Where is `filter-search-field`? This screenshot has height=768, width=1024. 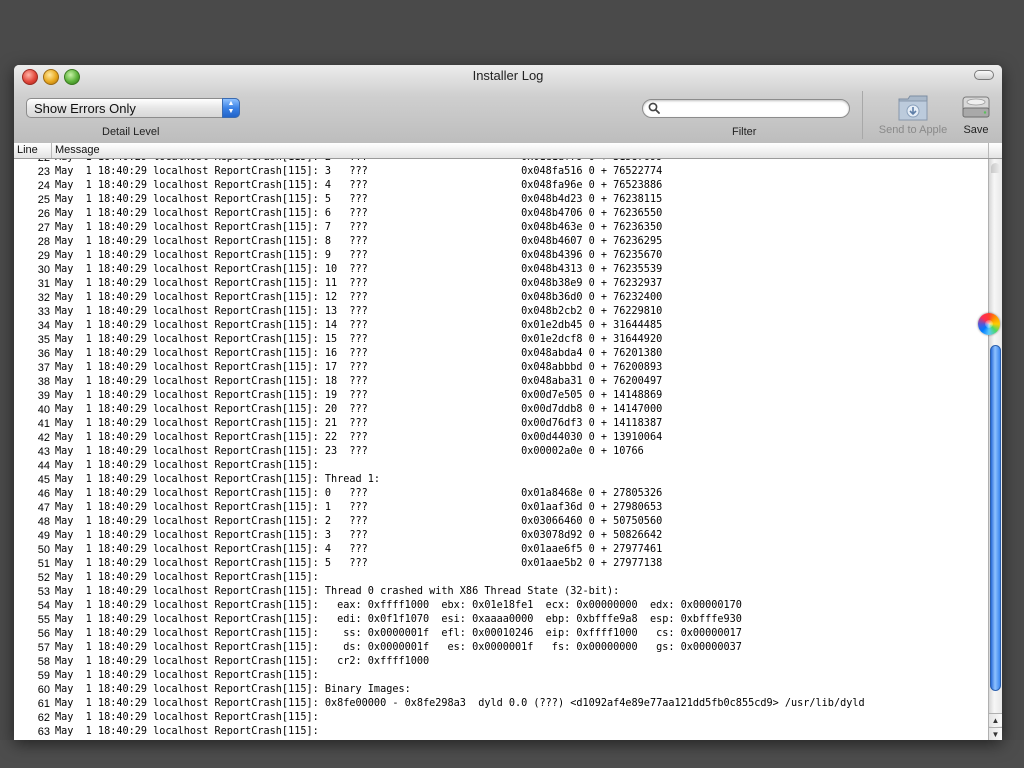
filter-search-field is located at coordinates (746, 108).